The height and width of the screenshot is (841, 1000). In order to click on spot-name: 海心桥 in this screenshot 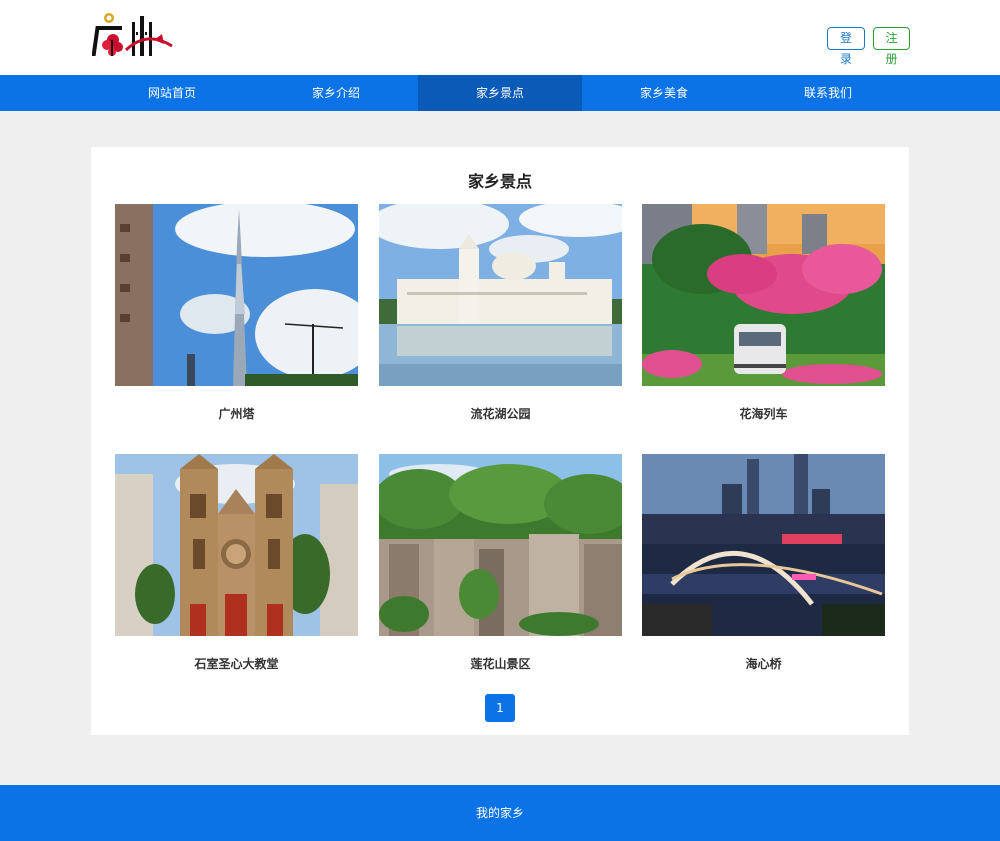, I will do `click(763, 664)`.